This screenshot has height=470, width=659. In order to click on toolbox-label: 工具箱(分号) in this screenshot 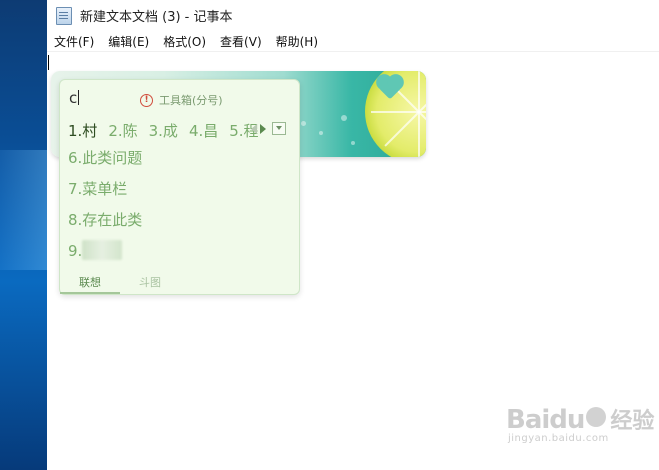, I will do `click(191, 100)`.